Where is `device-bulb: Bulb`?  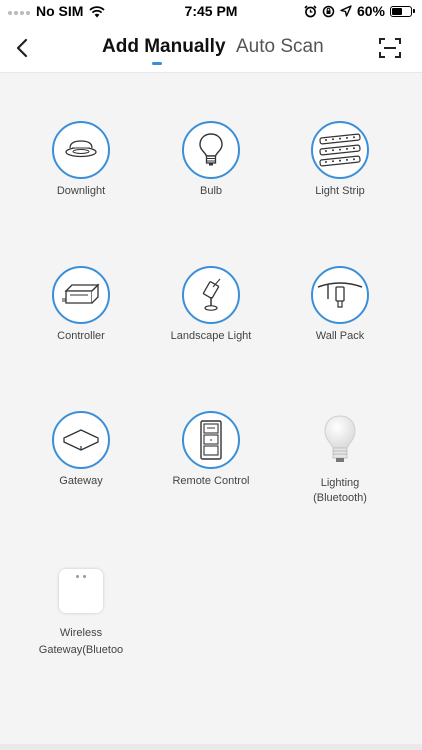 device-bulb: Bulb is located at coordinates (211, 160).